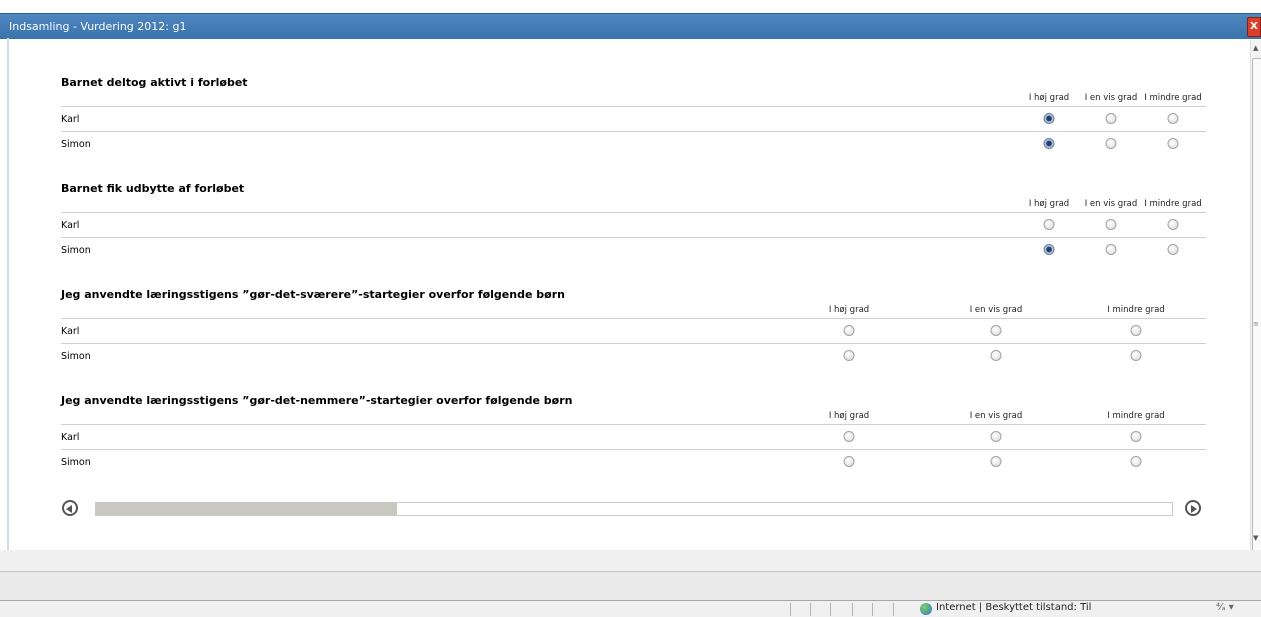 Image resolution: width=1261 pixels, height=617 pixels. What do you see at coordinates (926, 609) in the screenshot?
I see `globe-icon` at bounding box center [926, 609].